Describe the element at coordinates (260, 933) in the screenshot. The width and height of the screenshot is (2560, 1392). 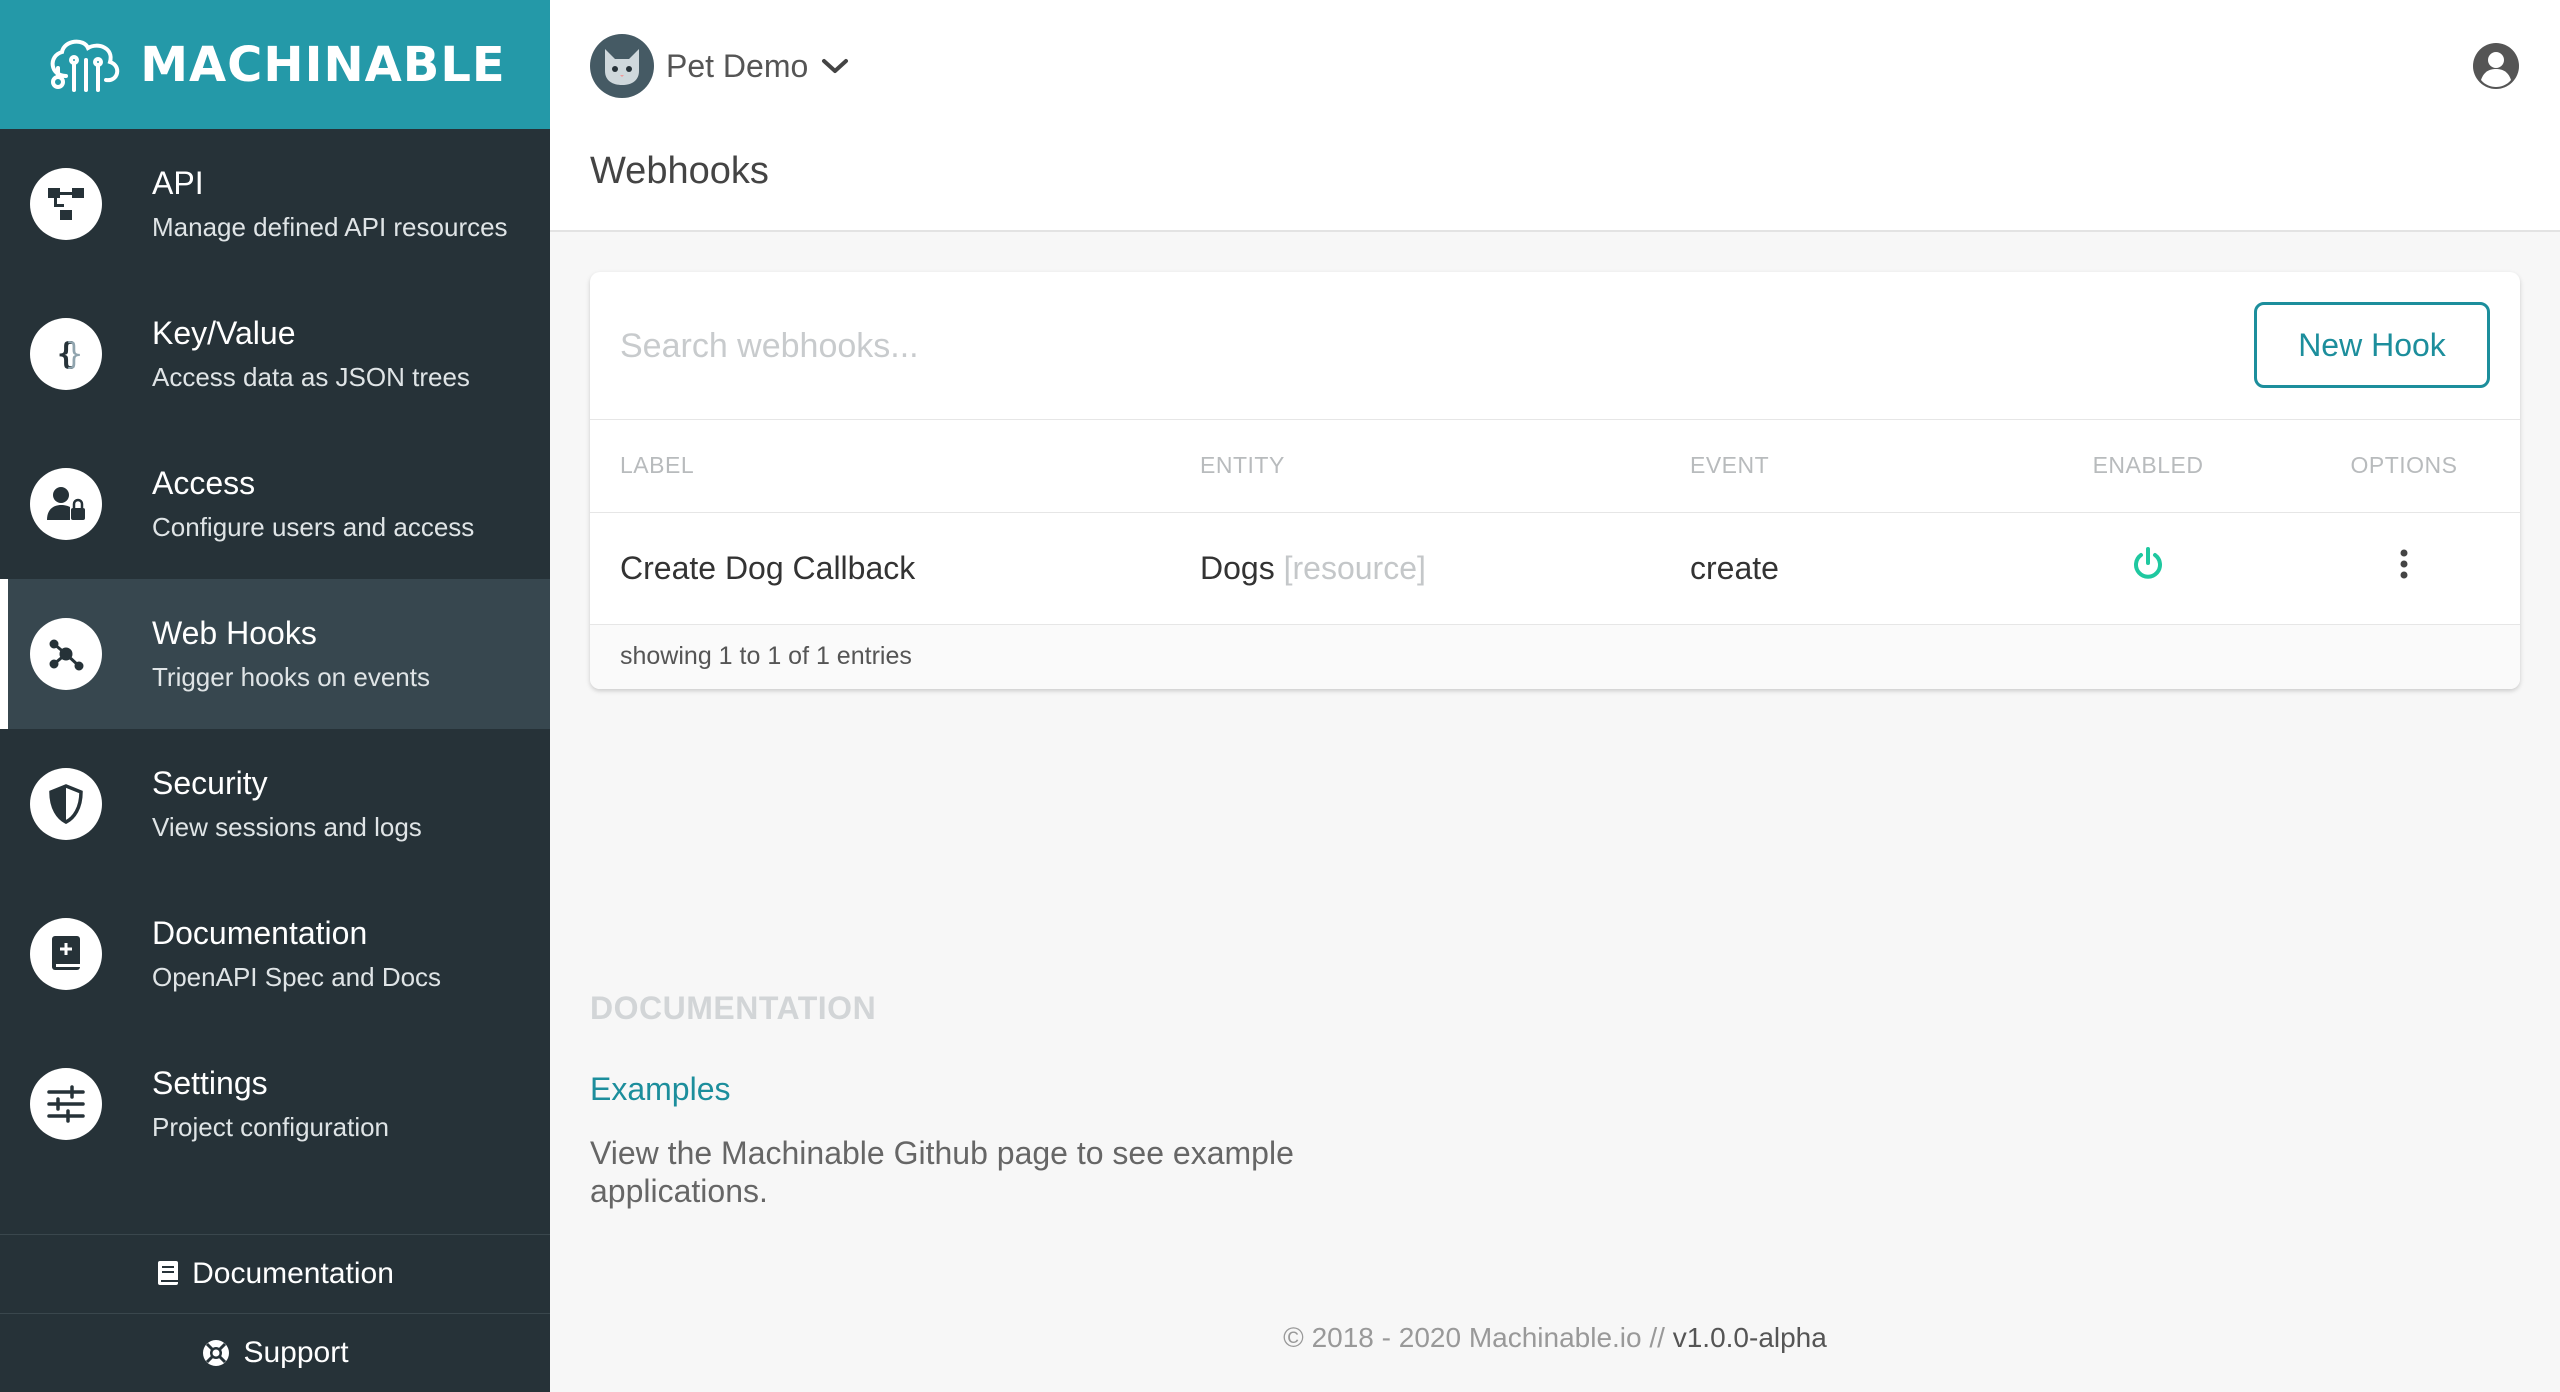
I see `sidebar-item-title: Documentation` at that location.